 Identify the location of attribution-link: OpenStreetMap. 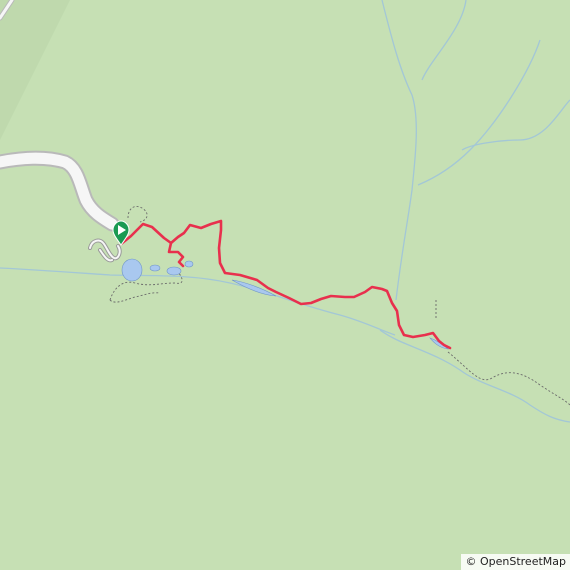
(523, 561).